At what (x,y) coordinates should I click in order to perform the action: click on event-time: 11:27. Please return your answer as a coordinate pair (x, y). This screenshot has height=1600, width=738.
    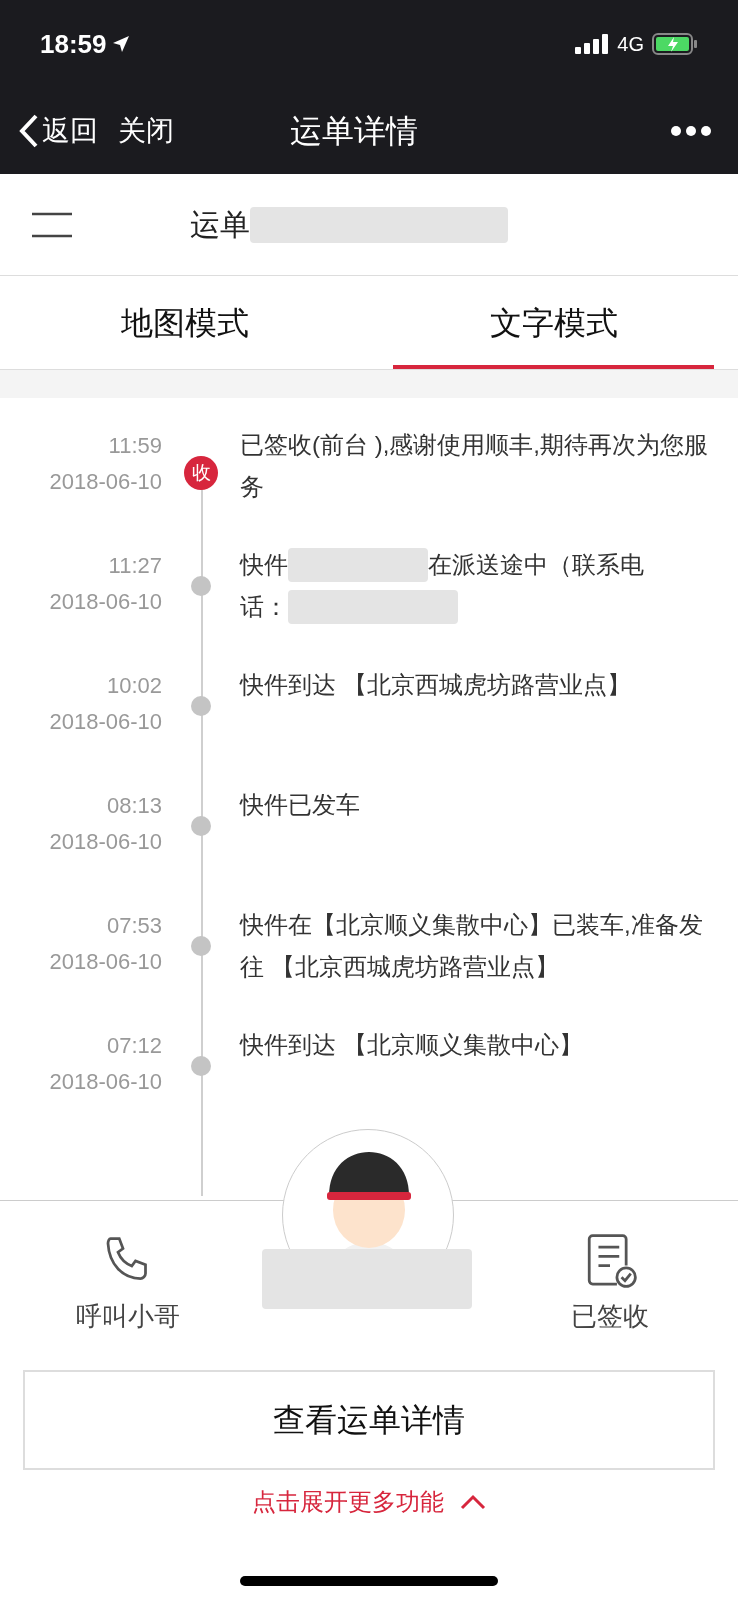
    Looking at the image, I should click on (135, 566).